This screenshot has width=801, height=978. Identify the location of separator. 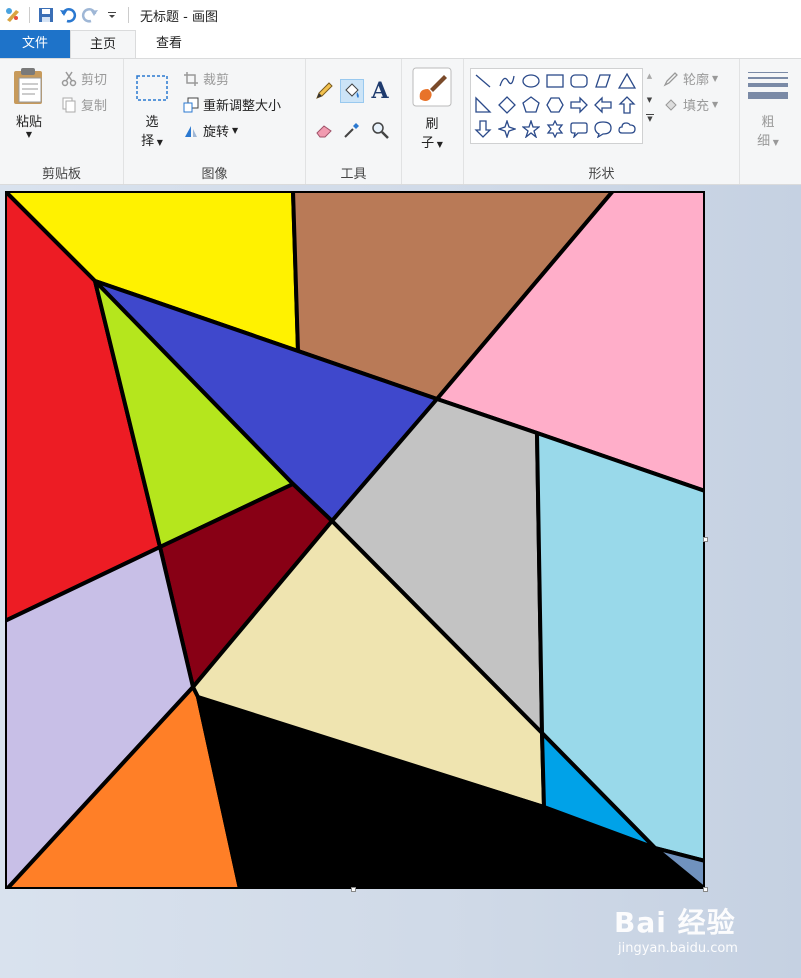
(128, 15).